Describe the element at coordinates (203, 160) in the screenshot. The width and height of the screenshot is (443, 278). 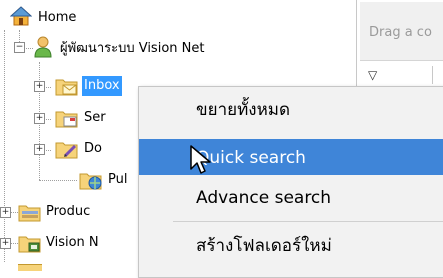
I see `mouse-cursor-icon` at that location.